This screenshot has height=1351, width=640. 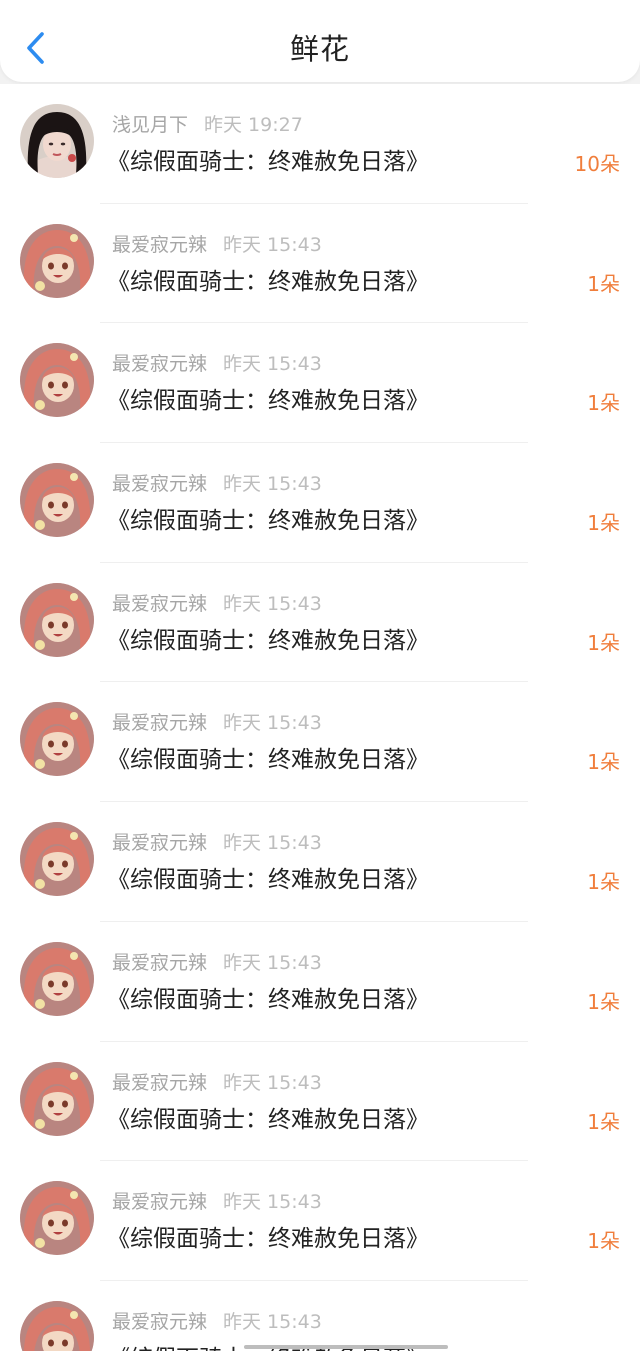 What do you see at coordinates (319, 49) in the screenshot?
I see `page-title: 鲜花` at bounding box center [319, 49].